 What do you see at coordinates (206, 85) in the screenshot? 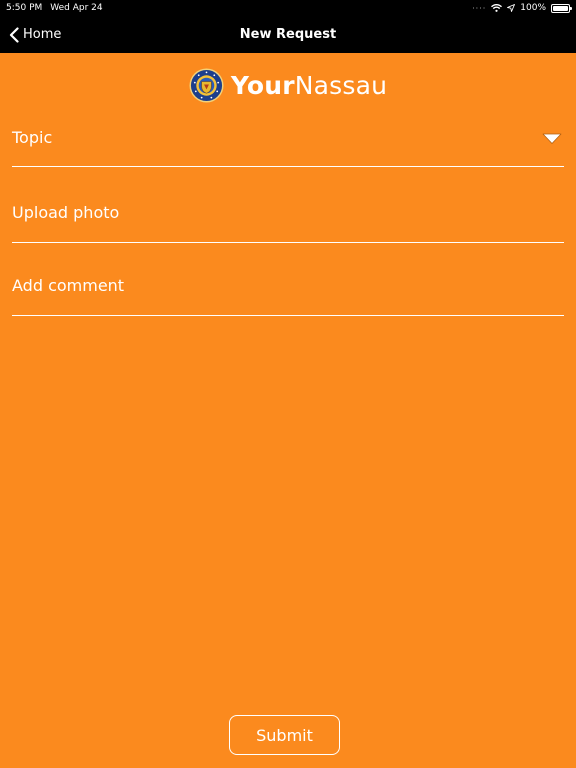
I see `county-seal-icon` at bounding box center [206, 85].